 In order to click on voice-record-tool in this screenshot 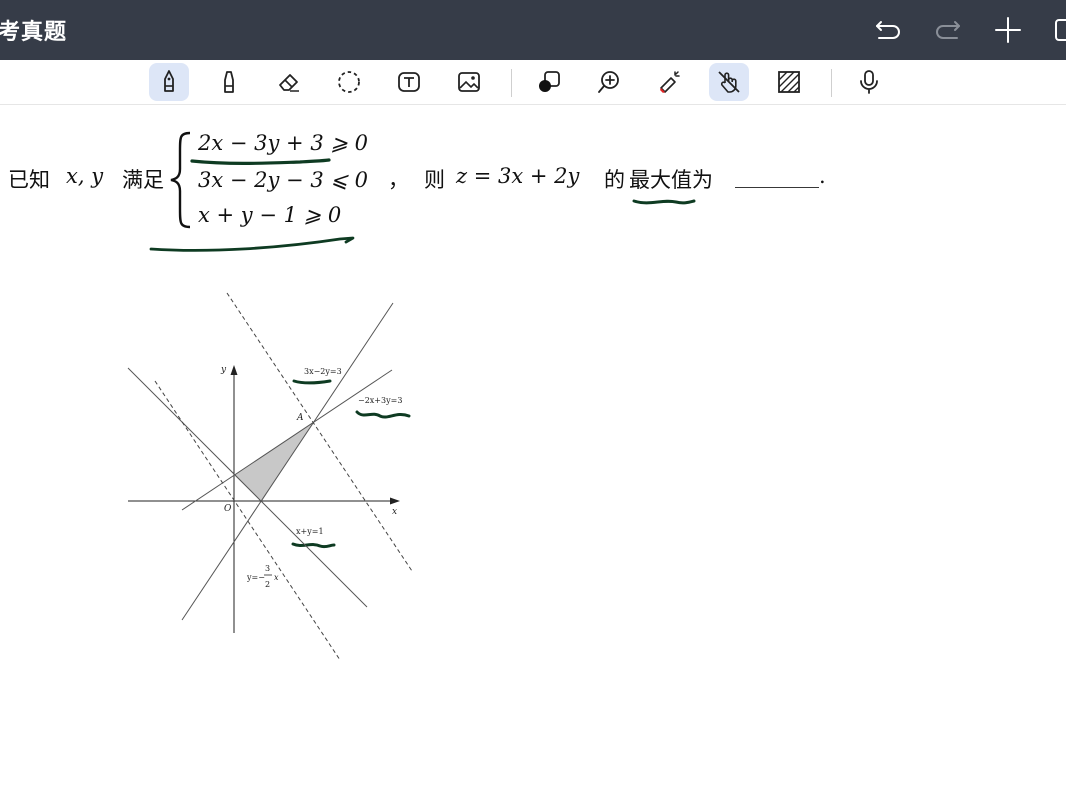, I will do `click(869, 82)`.